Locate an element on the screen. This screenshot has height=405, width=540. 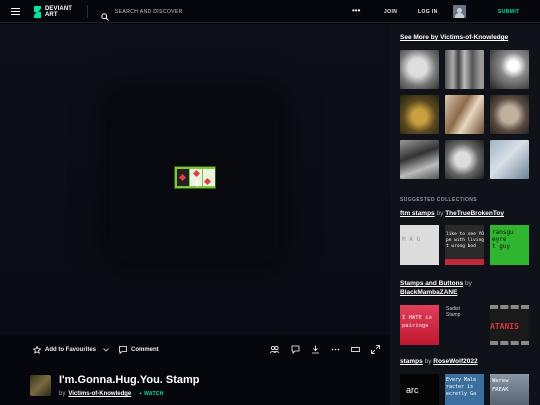
collection-thumbnail: arc is located at coordinates (419, 389).